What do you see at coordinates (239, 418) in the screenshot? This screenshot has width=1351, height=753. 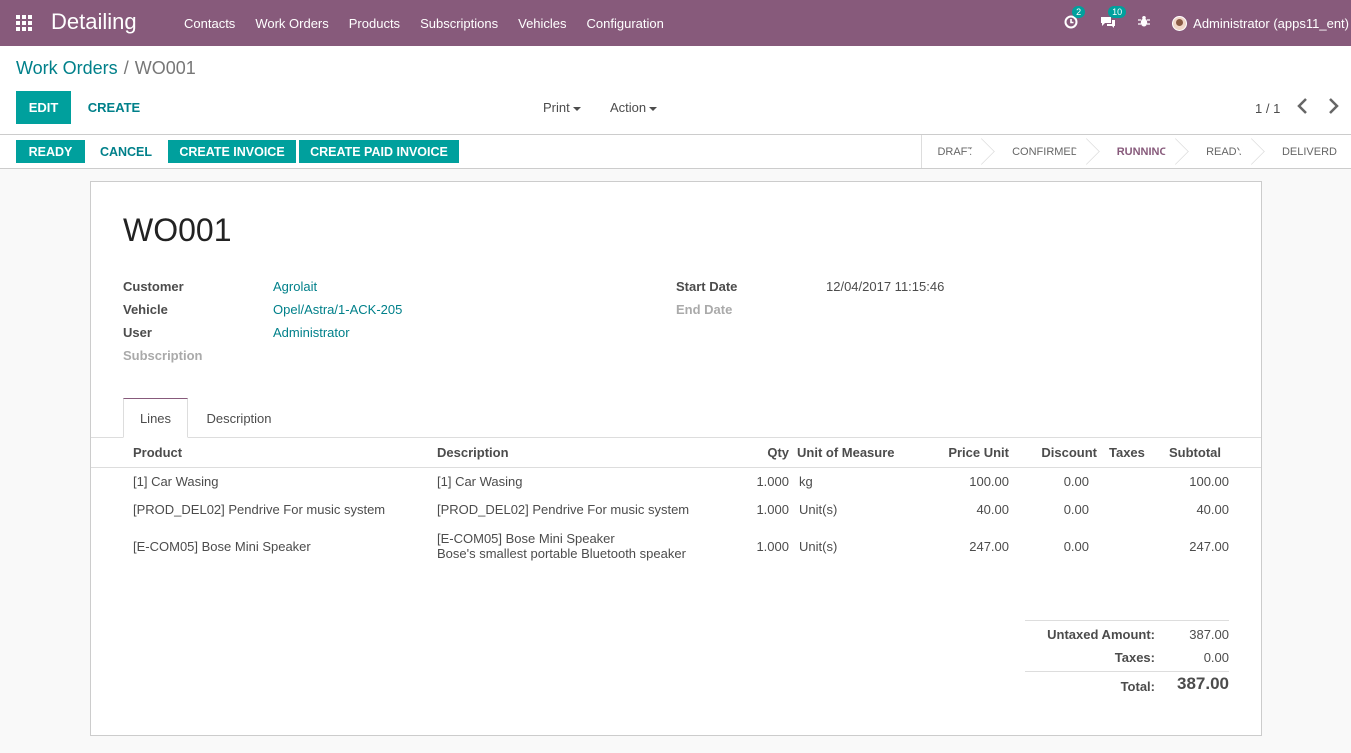 I see `tab-description: Description` at bounding box center [239, 418].